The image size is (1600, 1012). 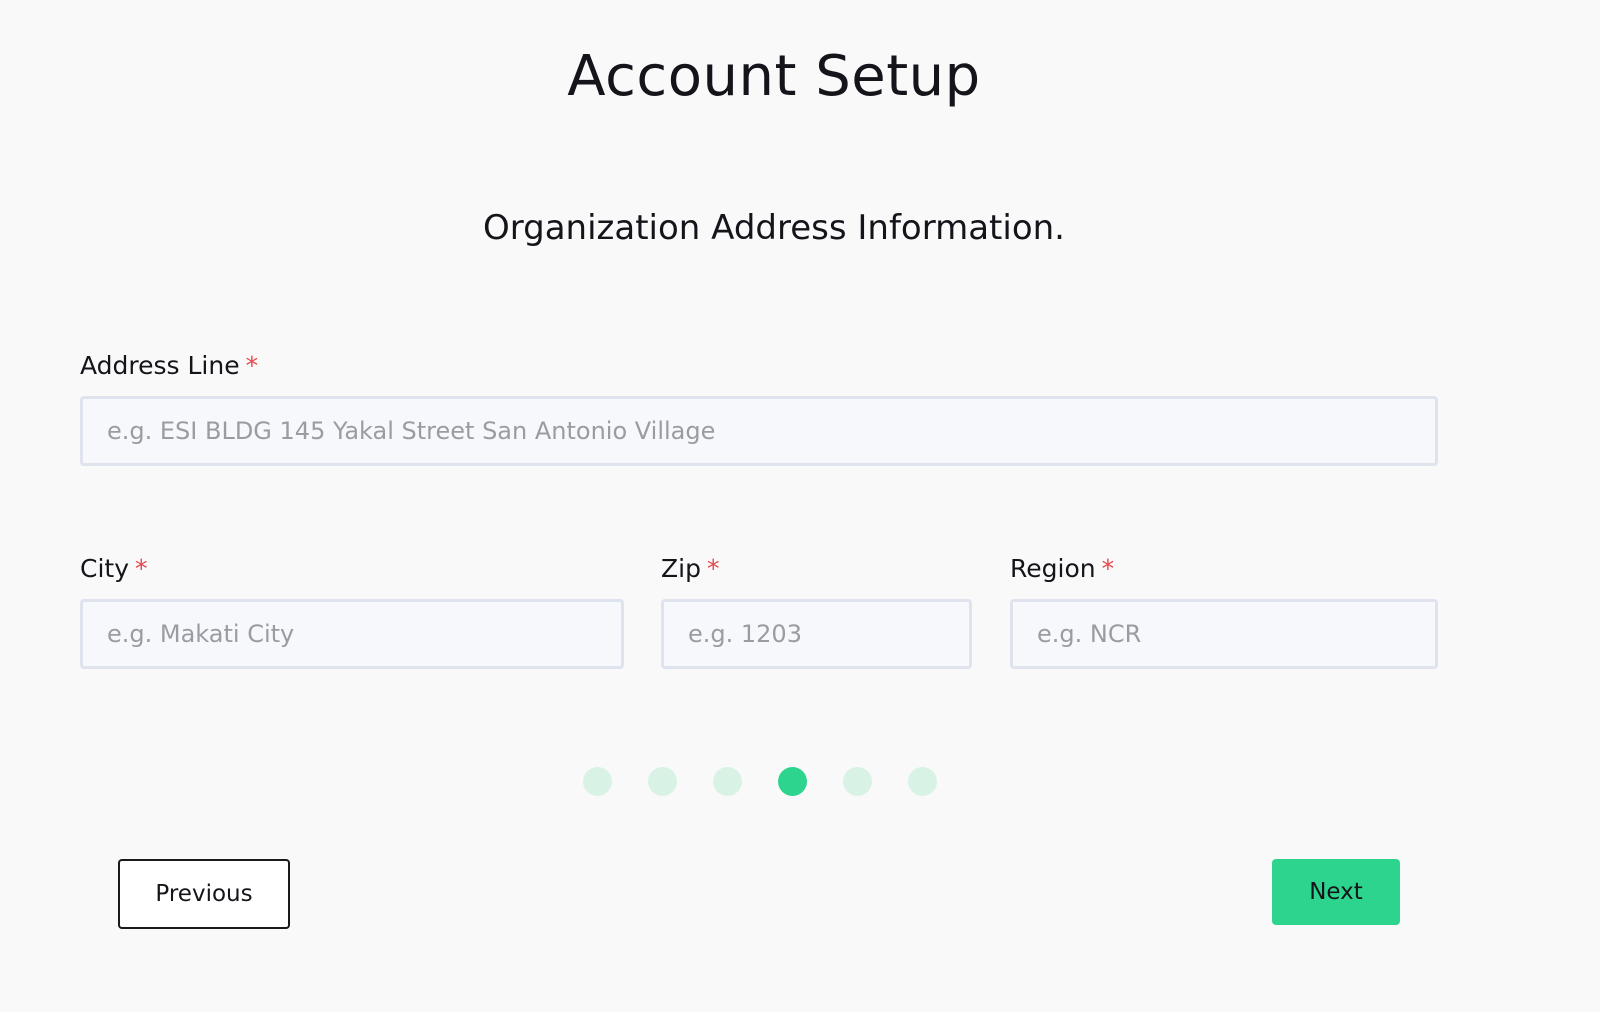 What do you see at coordinates (1336, 892) in the screenshot?
I see `next-button: Next` at bounding box center [1336, 892].